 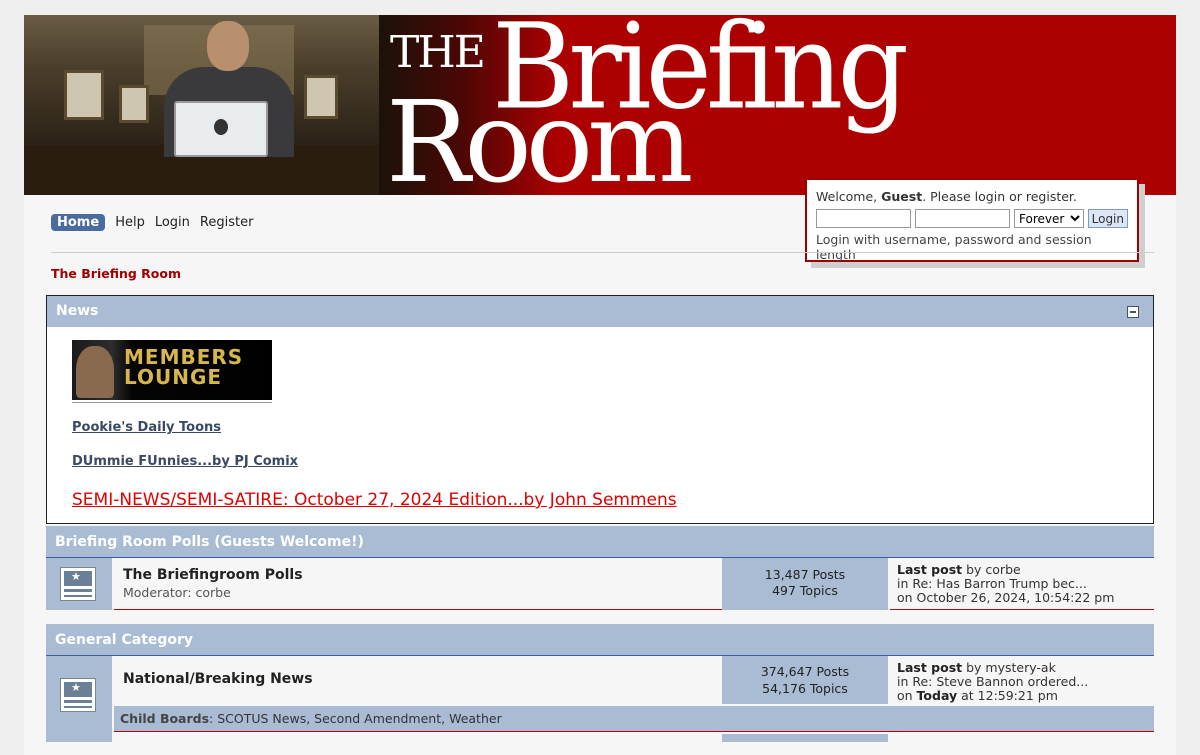 What do you see at coordinates (165, 718) in the screenshot?
I see `child-boards-label: Child Boards` at bounding box center [165, 718].